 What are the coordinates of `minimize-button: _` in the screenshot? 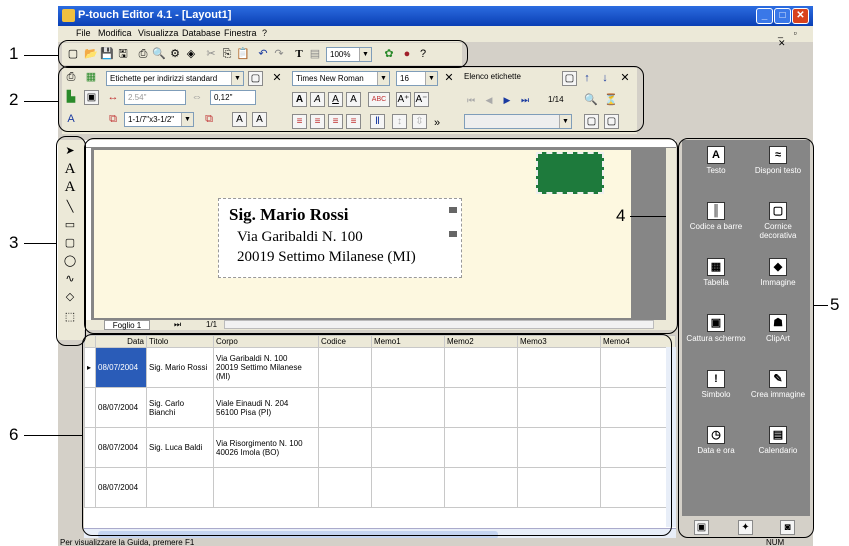 It's located at (764, 16).